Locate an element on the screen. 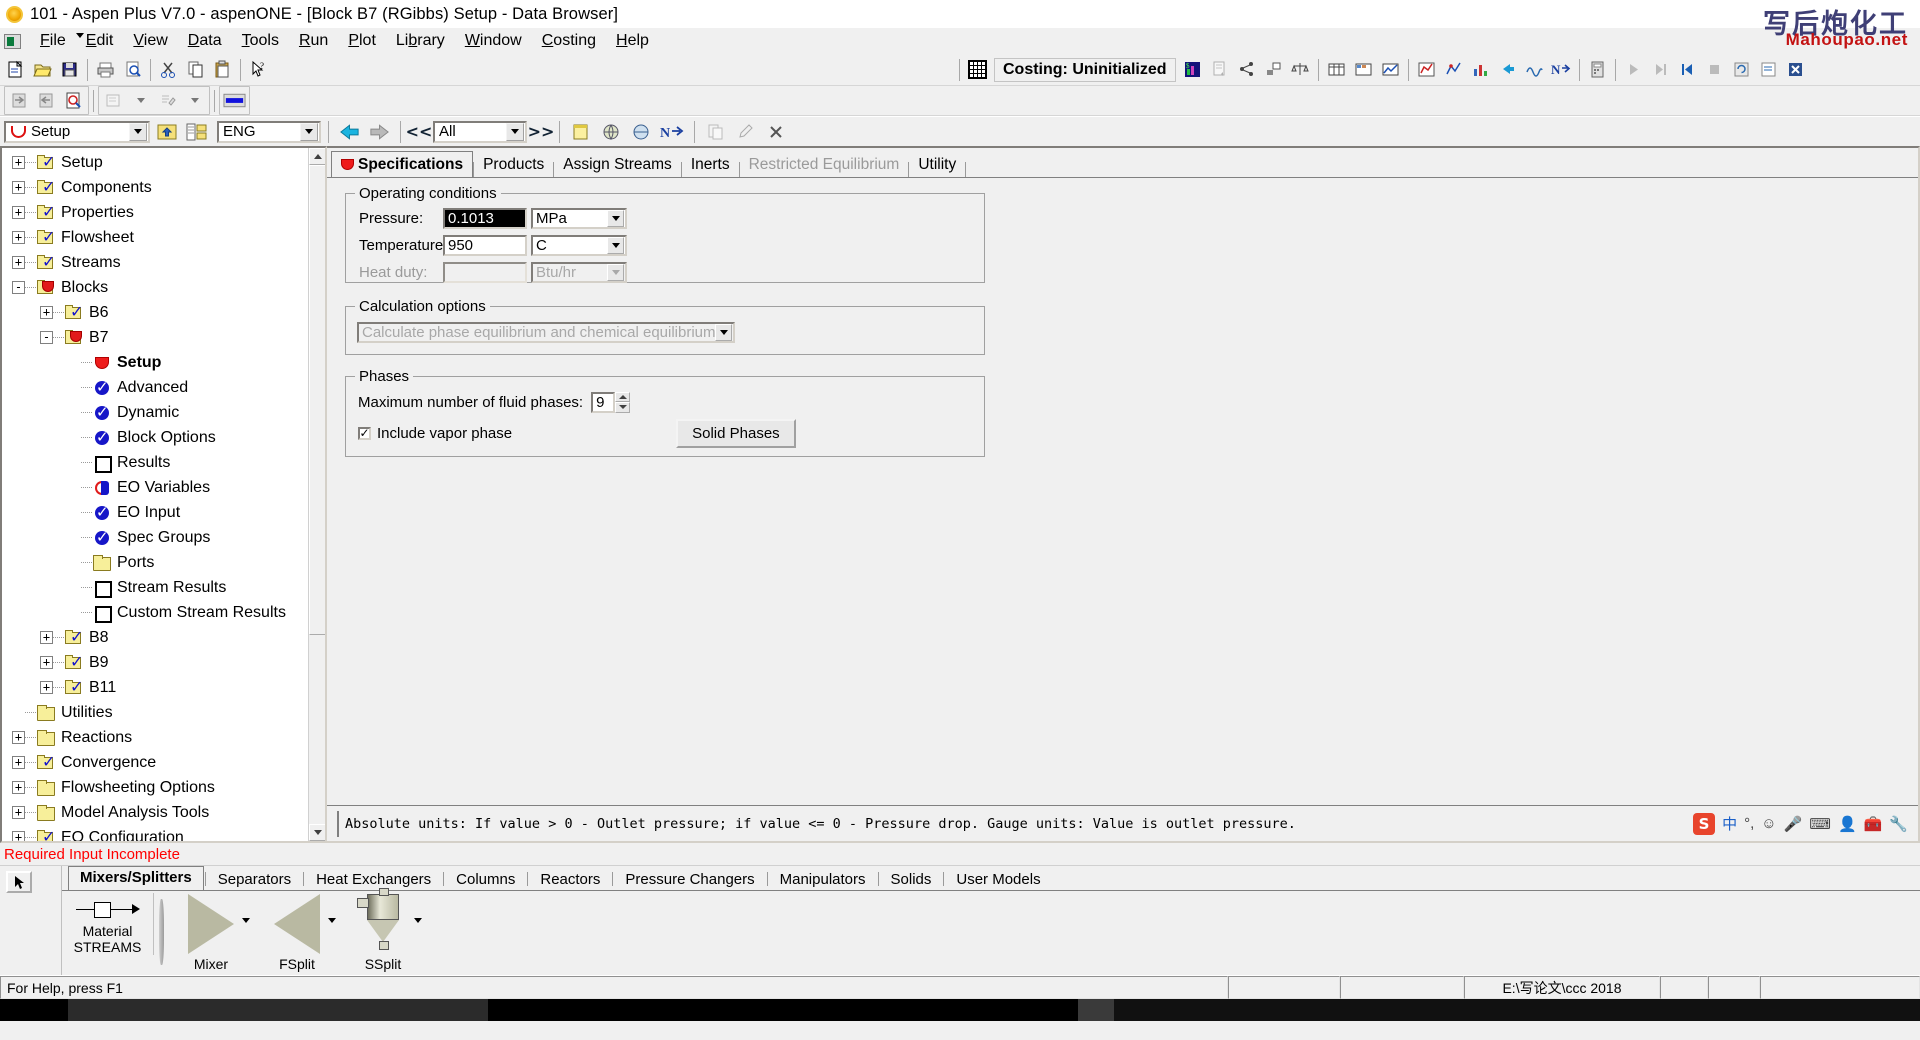 The height and width of the screenshot is (1040, 1920). pressure-unit-combo: MPa is located at coordinates (579, 218).